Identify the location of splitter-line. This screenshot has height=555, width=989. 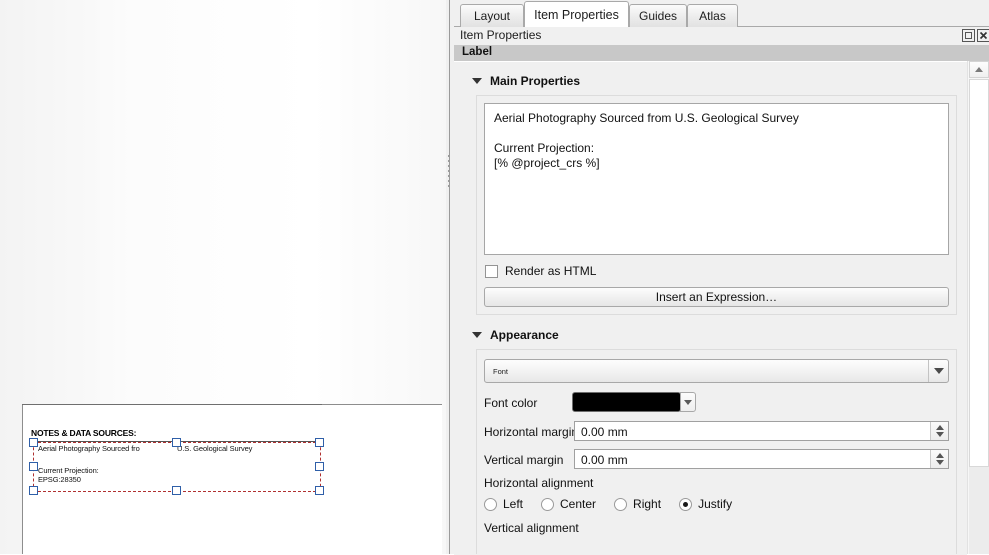
(449, 277).